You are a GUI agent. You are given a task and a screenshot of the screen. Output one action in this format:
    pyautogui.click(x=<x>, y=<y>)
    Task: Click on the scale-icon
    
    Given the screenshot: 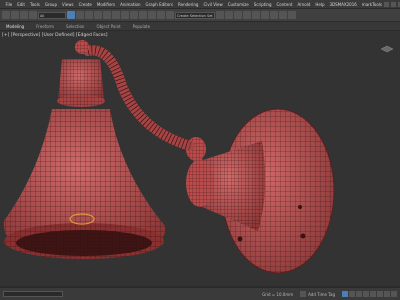 What is the action you would take?
    pyautogui.click(x=125, y=15)
    